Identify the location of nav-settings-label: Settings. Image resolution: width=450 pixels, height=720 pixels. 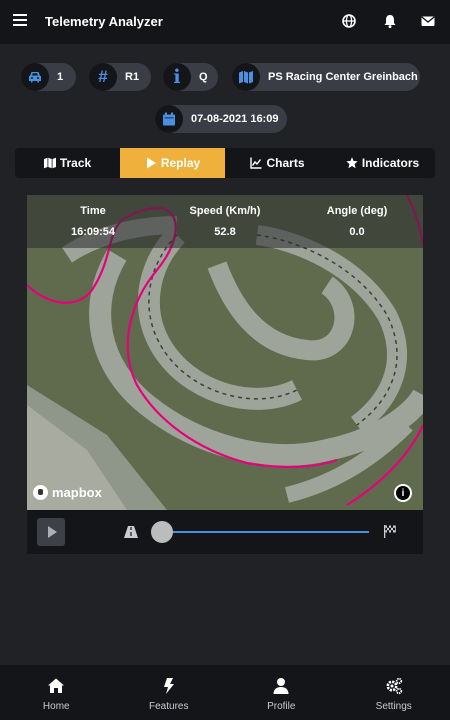
(393, 706).